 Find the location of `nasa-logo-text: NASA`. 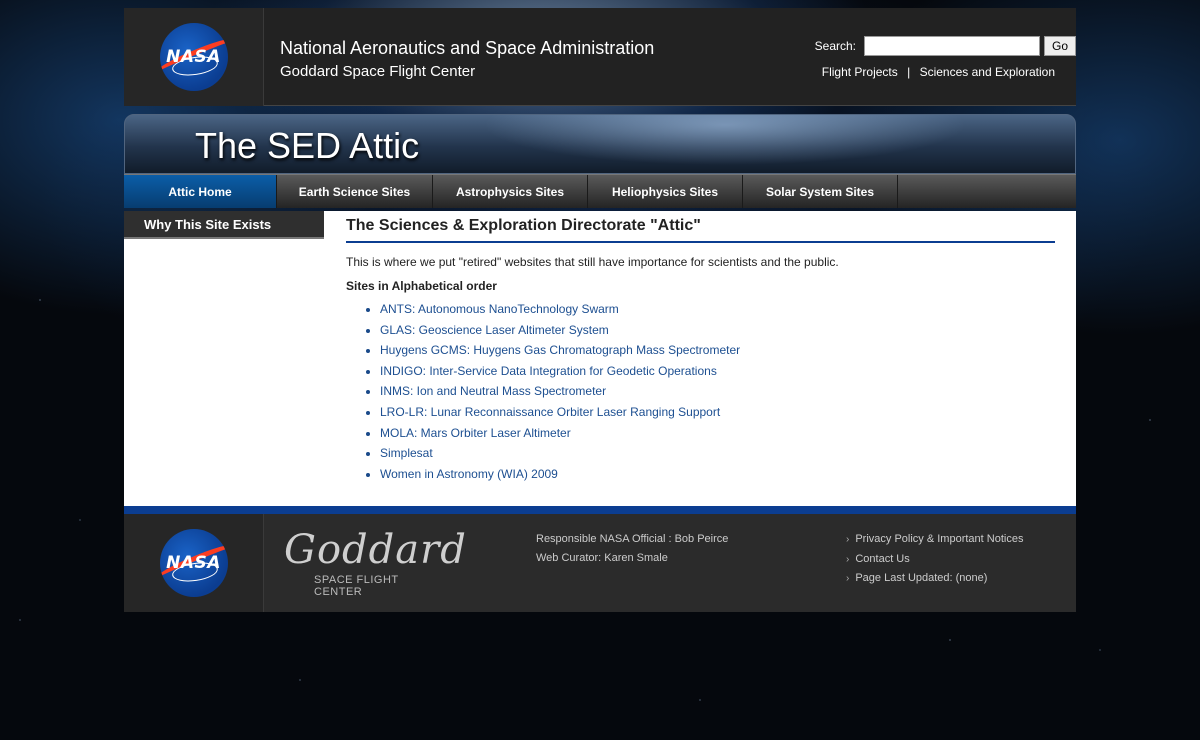

nasa-logo-text: NASA is located at coordinates (193, 57).